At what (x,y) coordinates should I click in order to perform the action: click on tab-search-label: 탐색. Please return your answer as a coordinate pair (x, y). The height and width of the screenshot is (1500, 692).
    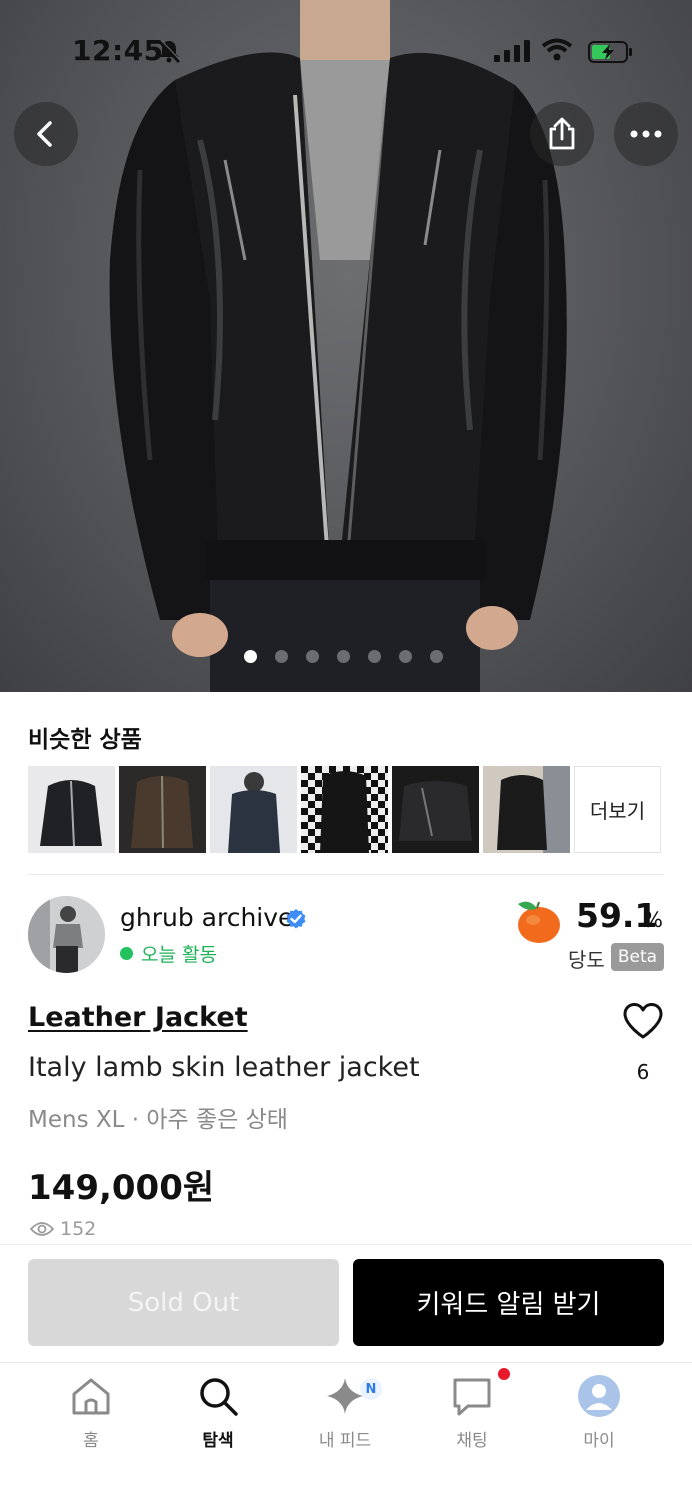
    Looking at the image, I should click on (218, 1441).